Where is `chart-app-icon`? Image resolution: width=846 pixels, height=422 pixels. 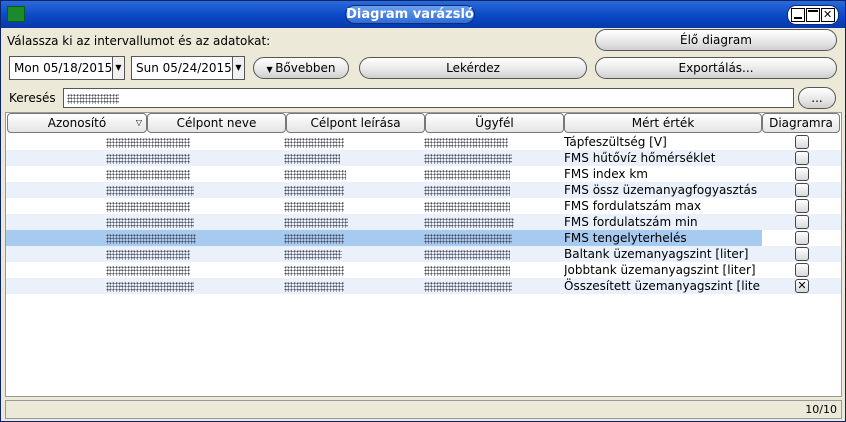
chart-app-icon is located at coordinates (16, 14).